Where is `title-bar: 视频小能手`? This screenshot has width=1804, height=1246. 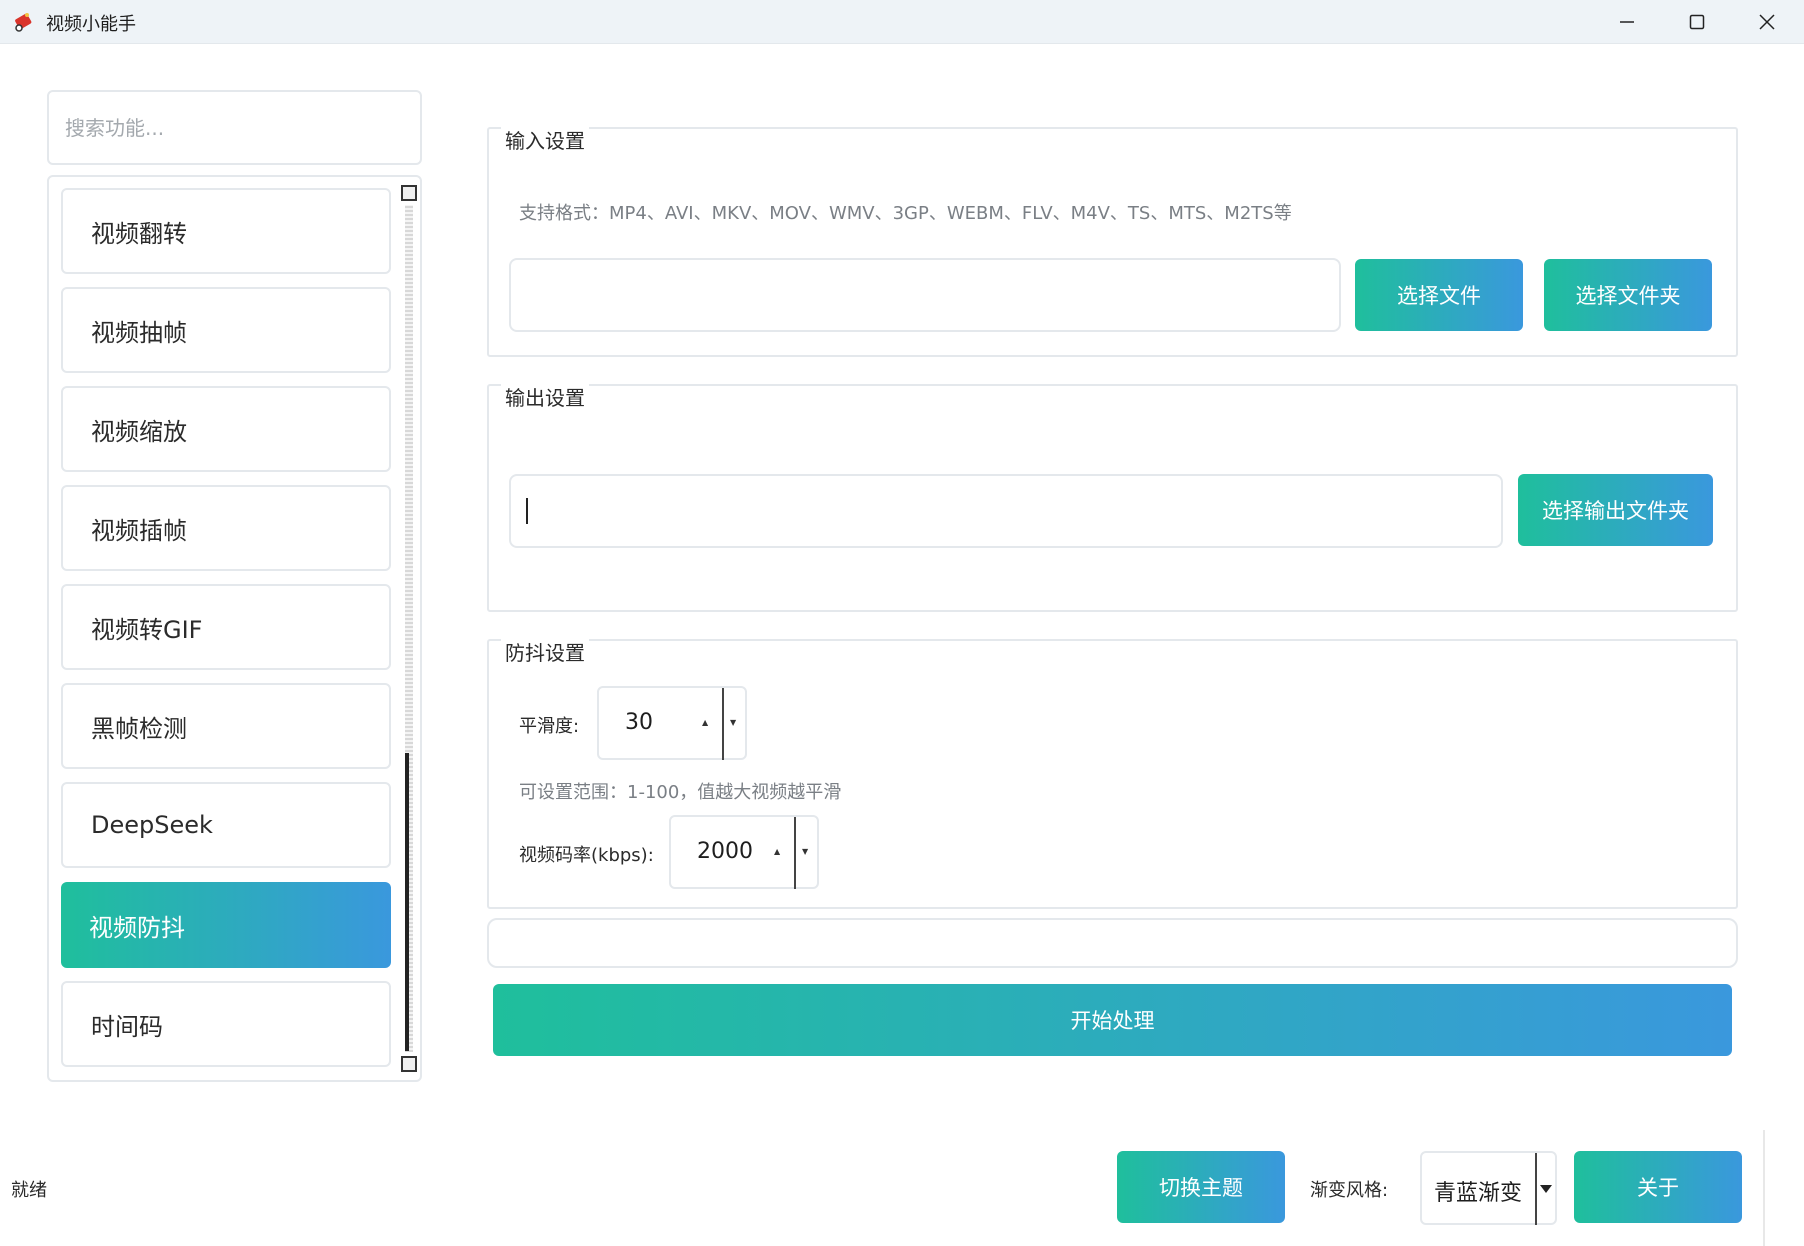
title-bar: 视频小能手 is located at coordinates (902, 22).